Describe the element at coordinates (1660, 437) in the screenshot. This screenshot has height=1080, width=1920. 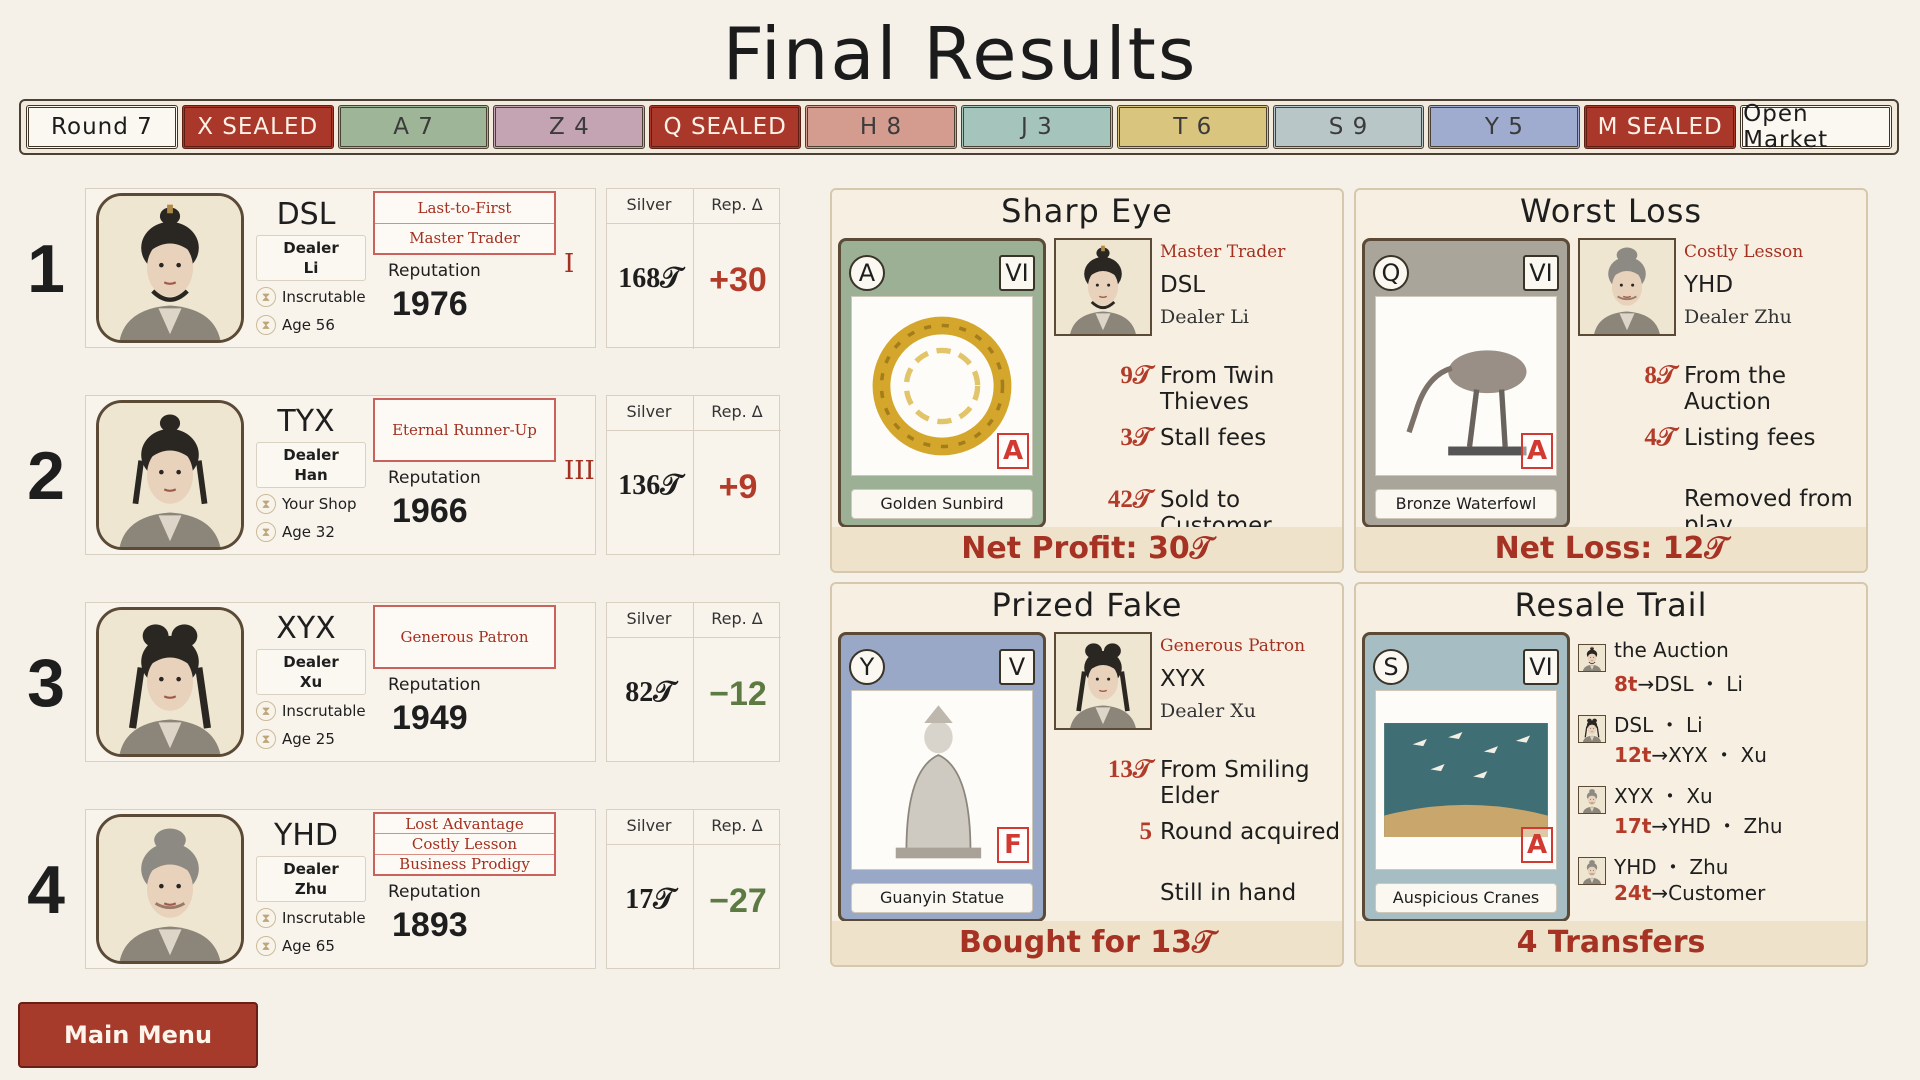
I see `detail-amount: 4𝒯` at that location.